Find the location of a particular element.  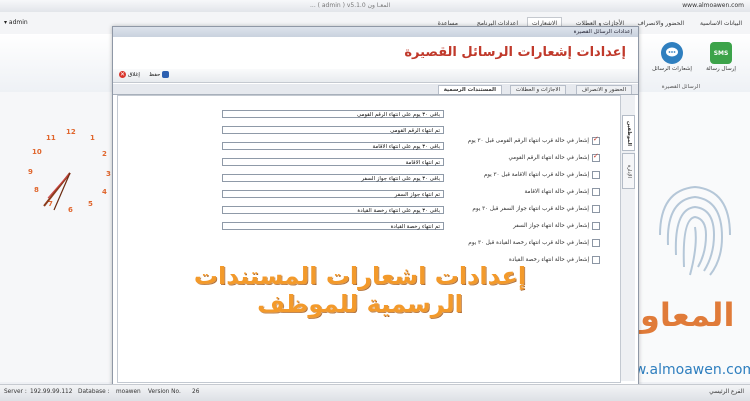

notify-row-1: إشعار في حالة انتهاء الرقم القومي is located at coordinates (554, 157).